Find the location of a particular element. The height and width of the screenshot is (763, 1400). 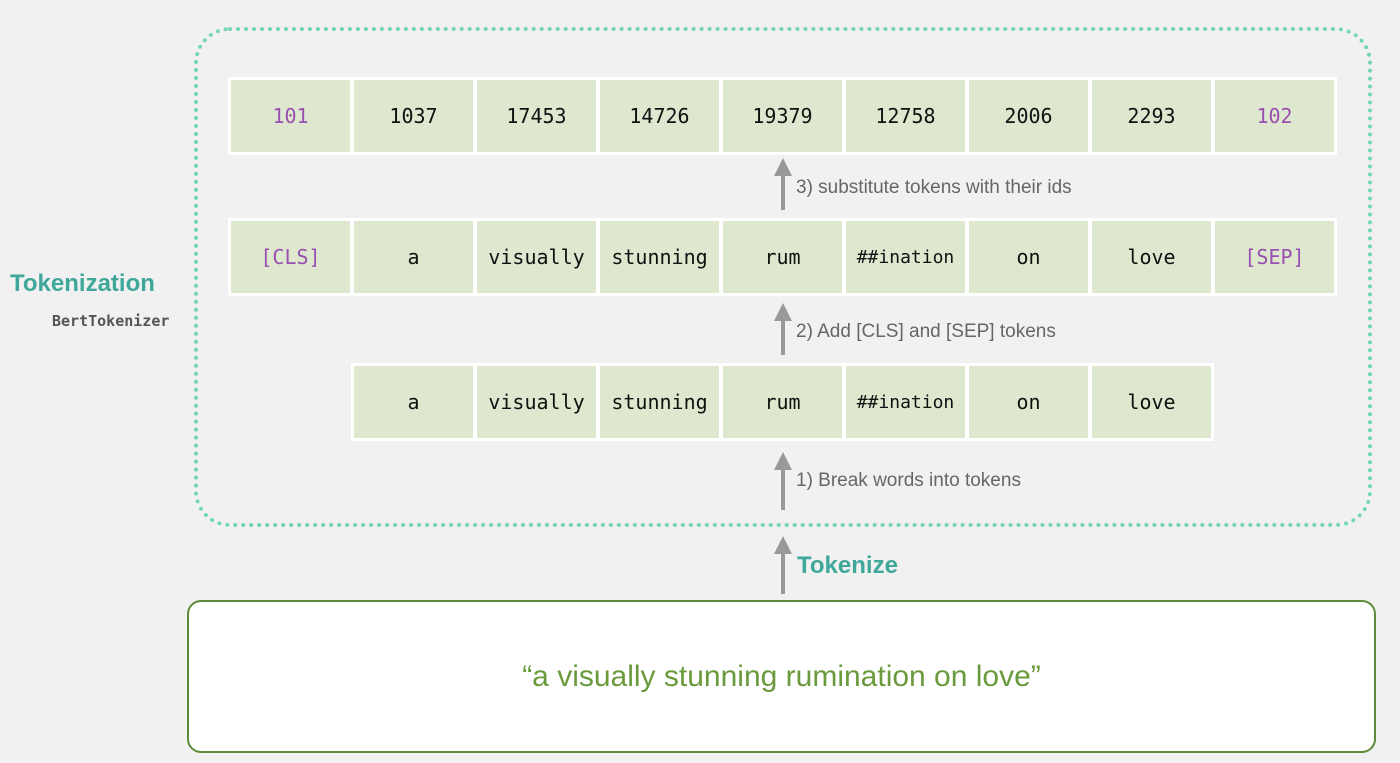

token-id-cell: 101 is located at coordinates (290, 116).